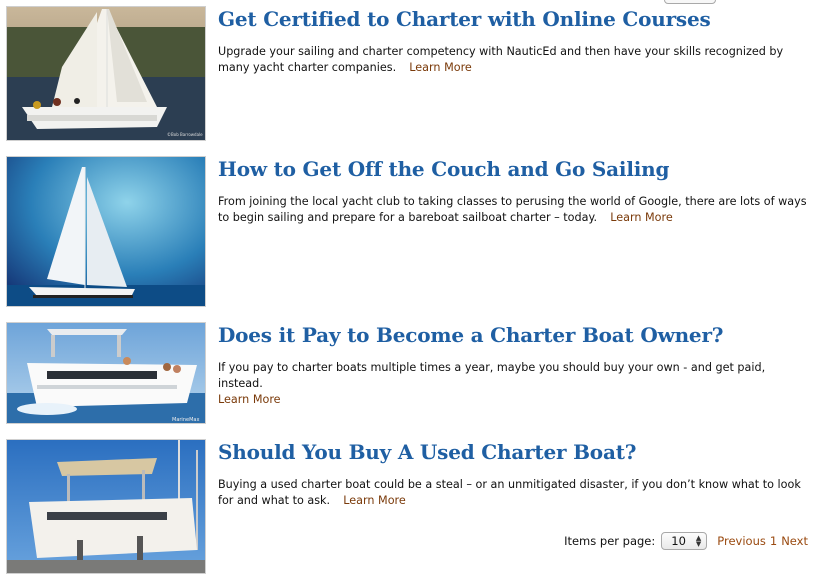 Image resolution: width=826 pixels, height=580 pixels. I want to click on pager: Items per page: 10 ▲ ▼ Previous 1 Next, so click(686, 541).